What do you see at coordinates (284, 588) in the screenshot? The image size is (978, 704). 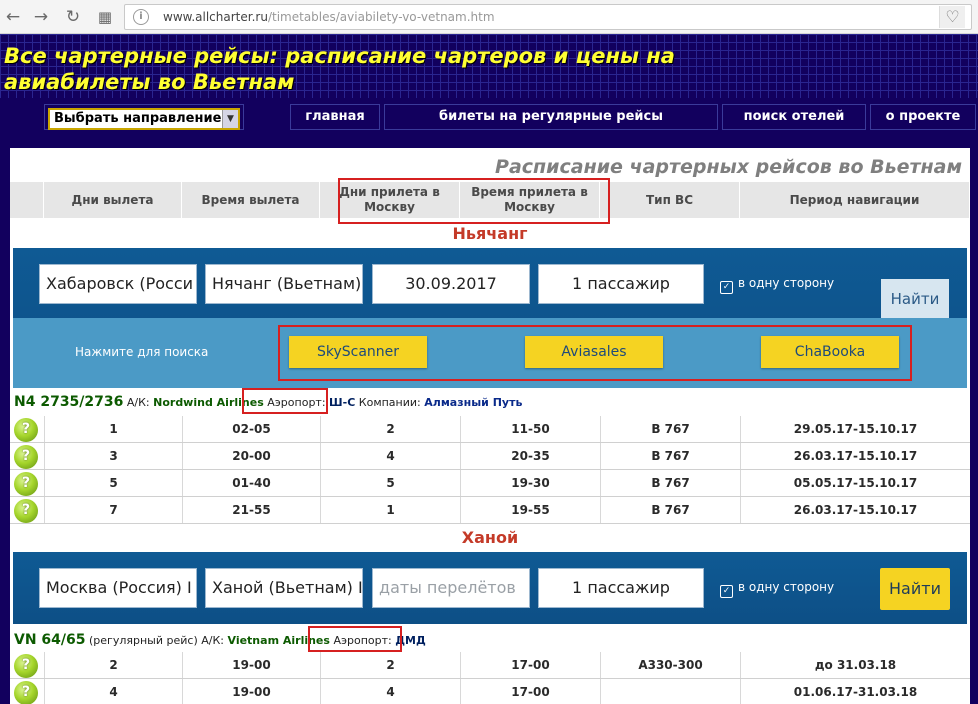 I see `to-input: Ханой (Вьетнам) I` at bounding box center [284, 588].